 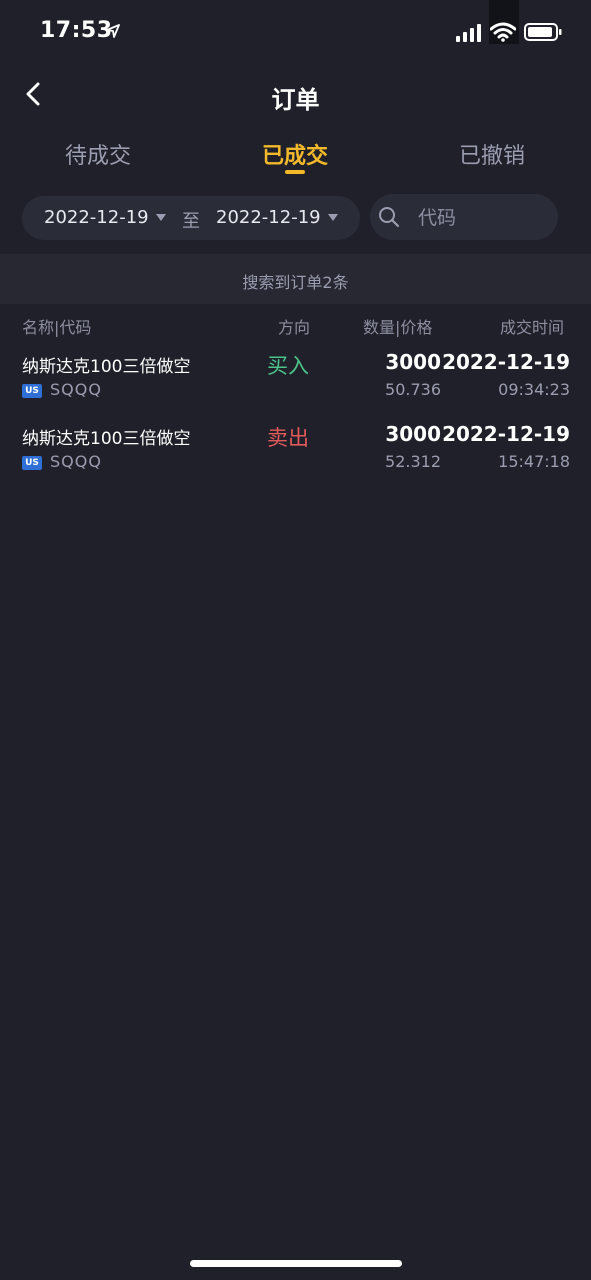 I want to click on search-icon, so click(x=389, y=217).